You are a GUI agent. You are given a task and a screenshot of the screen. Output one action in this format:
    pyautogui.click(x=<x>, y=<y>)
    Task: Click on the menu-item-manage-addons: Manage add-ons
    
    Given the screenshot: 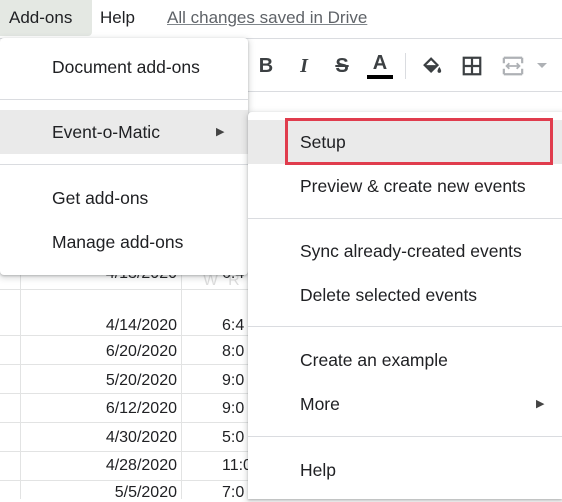 What is the action you would take?
    pyautogui.click(x=124, y=242)
    